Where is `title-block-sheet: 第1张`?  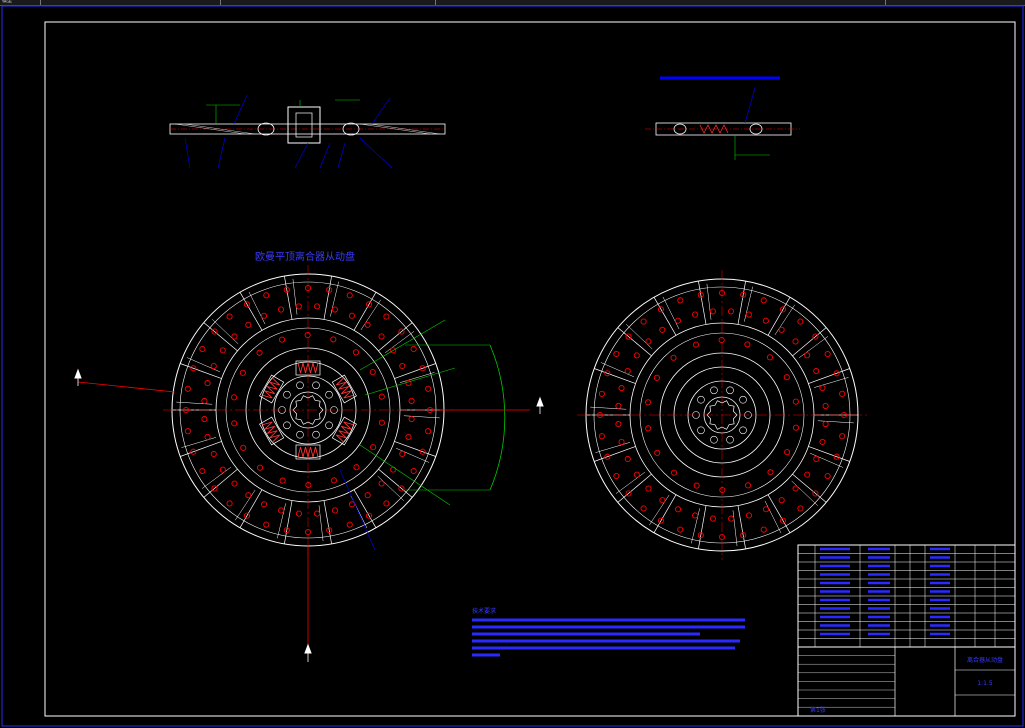
title-block-sheet: 第1张 is located at coordinates (818, 710).